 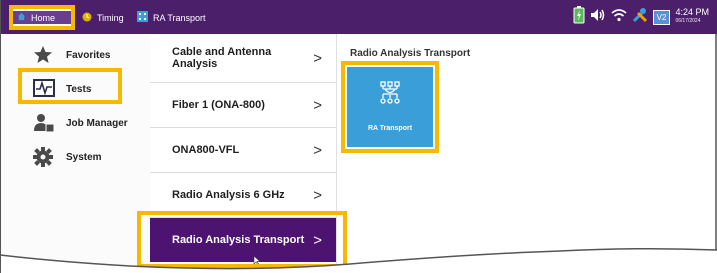 I want to click on list-item-cable-antenna-analysis: Cable and Antenna Analysis >, so click(x=243, y=58).